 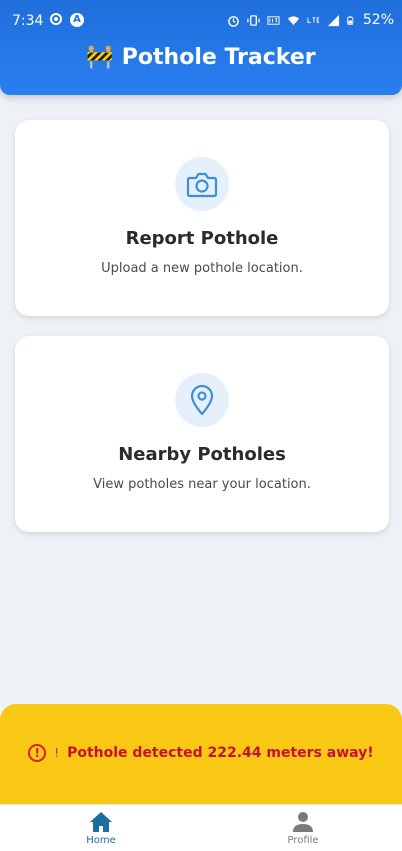 I want to click on report-pothole-title: Report Pothole, so click(x=202, y=238).